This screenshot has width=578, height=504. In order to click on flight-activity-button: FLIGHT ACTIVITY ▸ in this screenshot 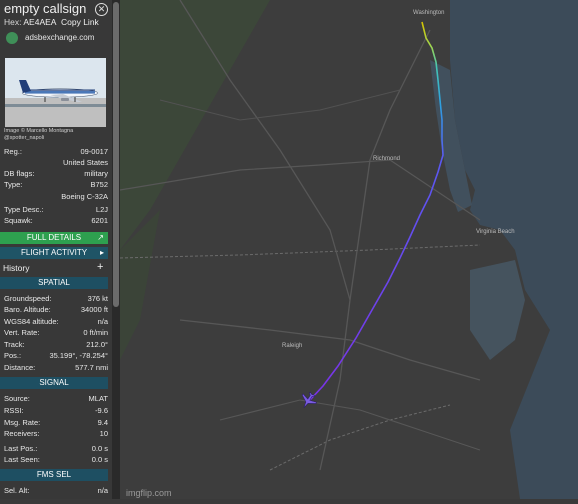, I will do `click(54, 253)`.